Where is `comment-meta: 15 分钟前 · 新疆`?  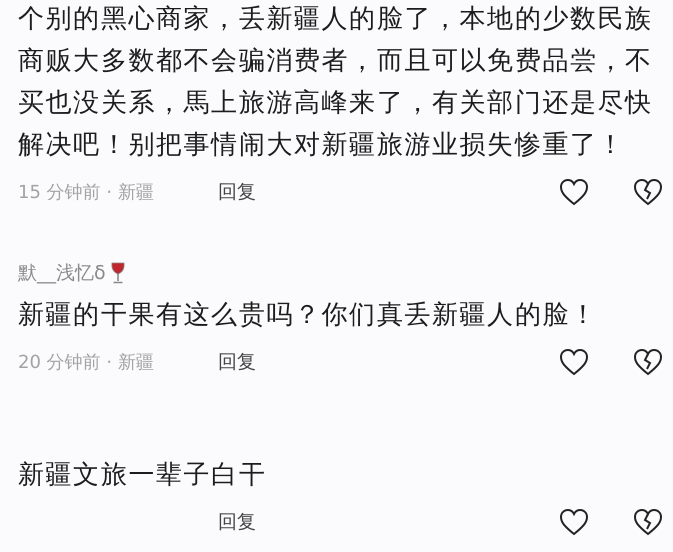
comment-meta: 15 分钟前 · 新疆 is located at coordinates (86, 192).